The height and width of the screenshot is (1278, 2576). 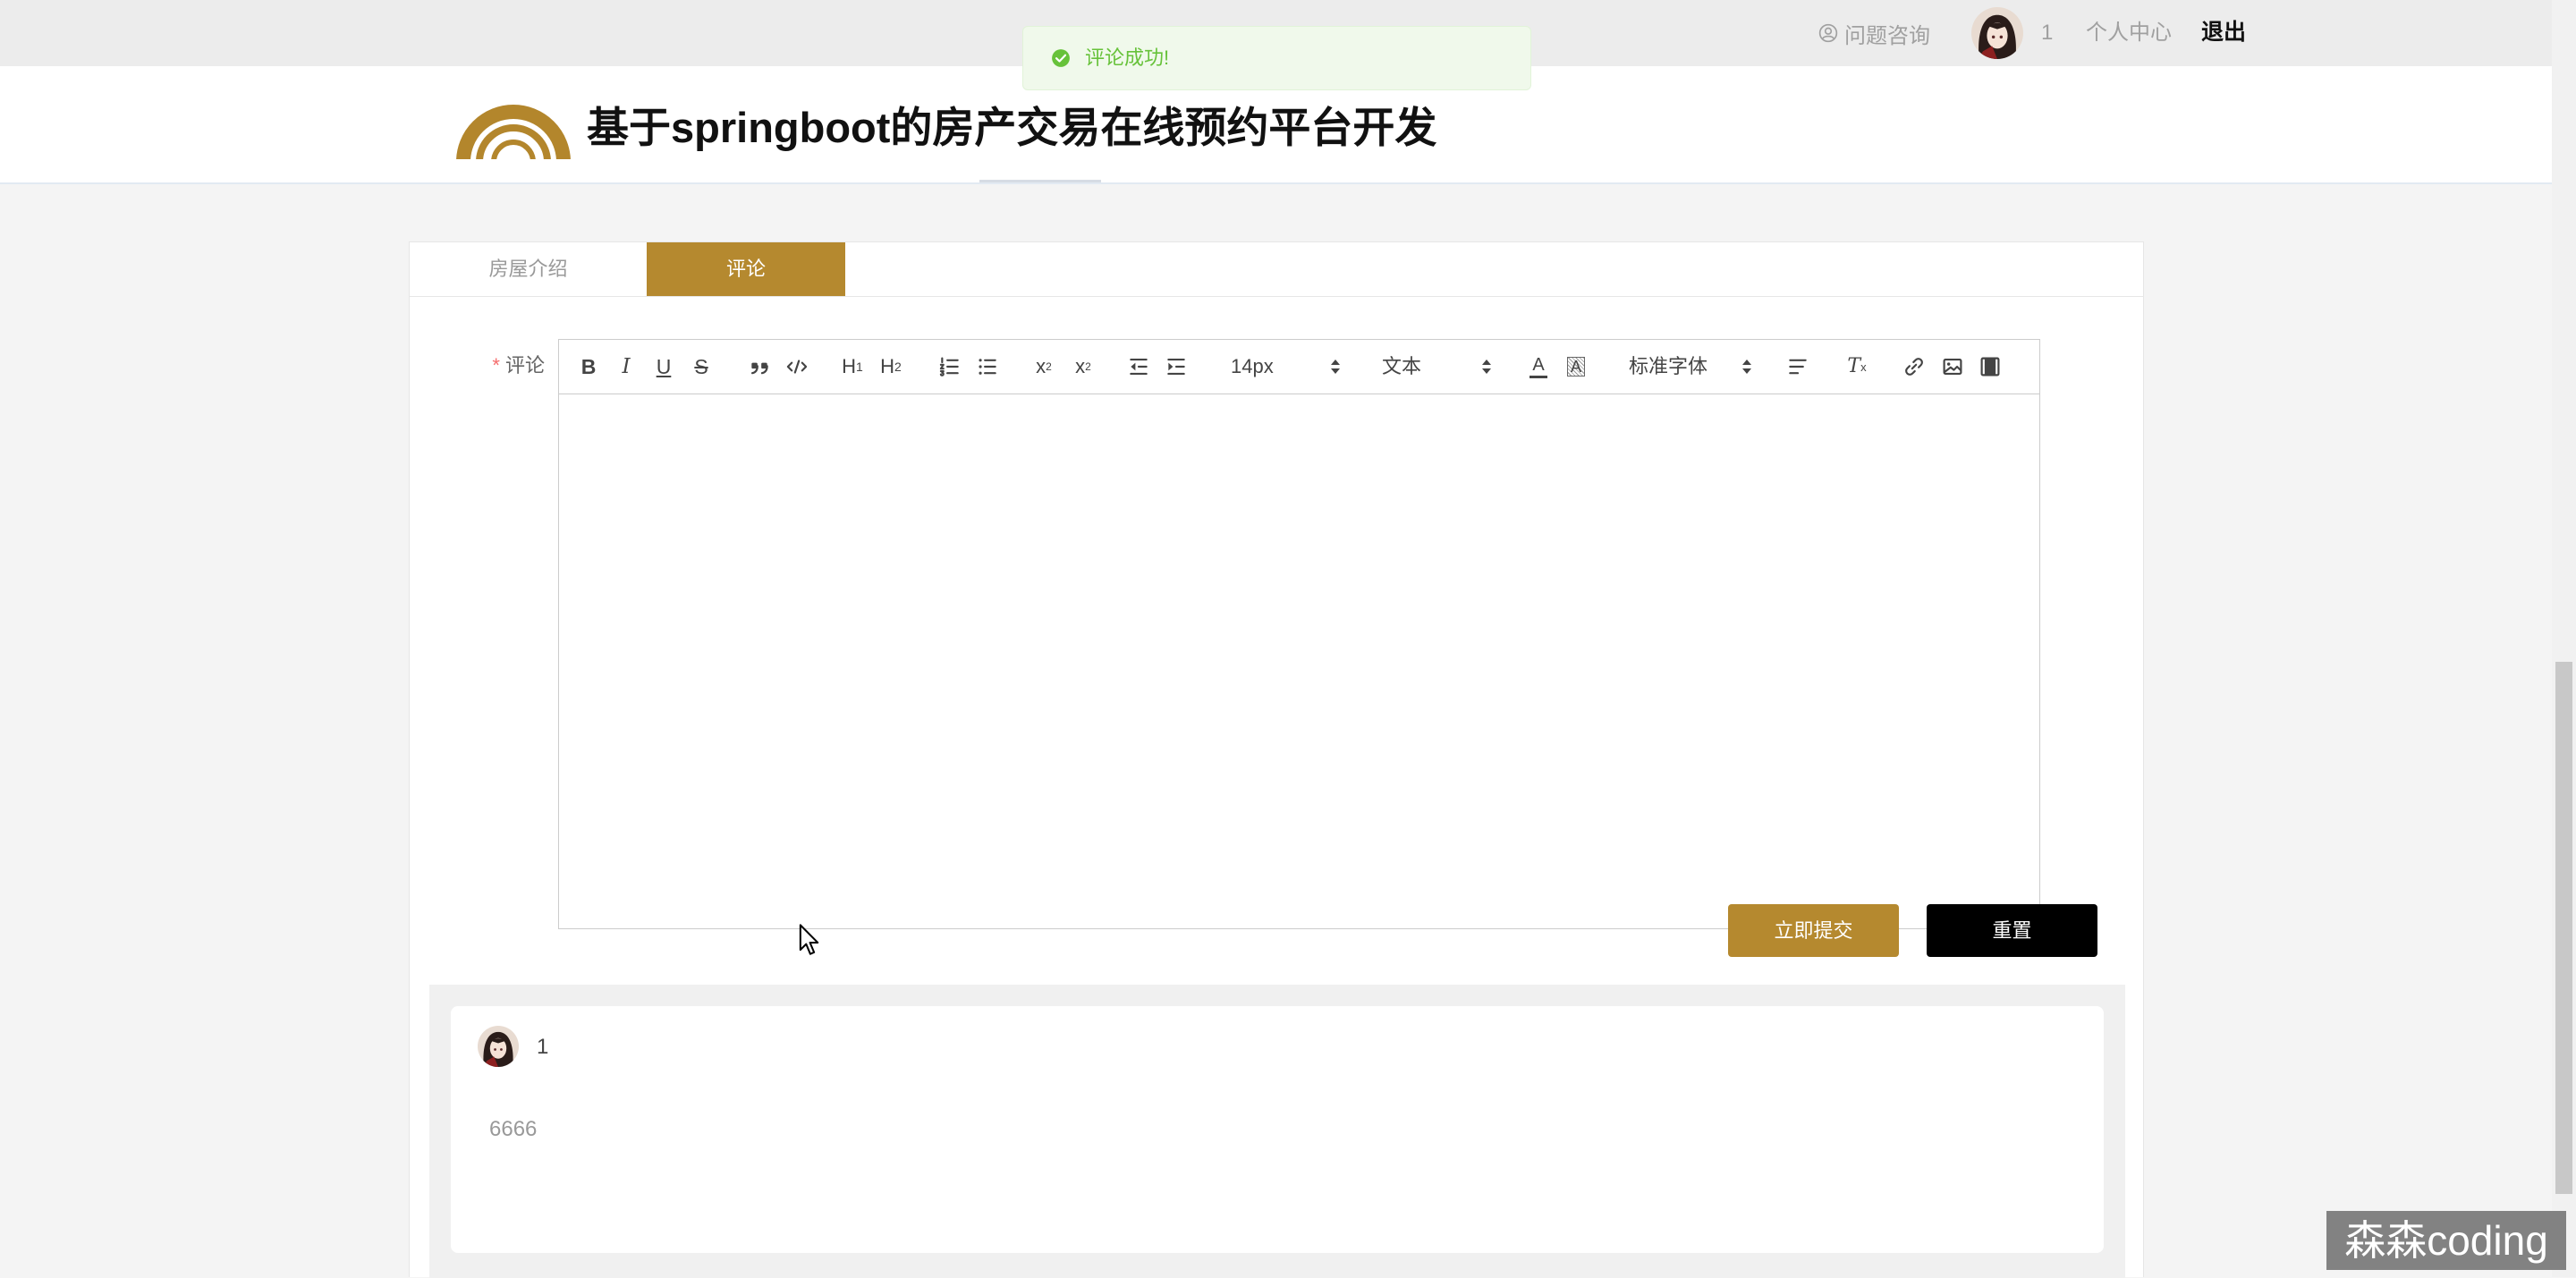 What do you see at coordinates (809, 939) in the screenshot?
I see `mouse-pointer-icon` at bounding box center [809, 939].